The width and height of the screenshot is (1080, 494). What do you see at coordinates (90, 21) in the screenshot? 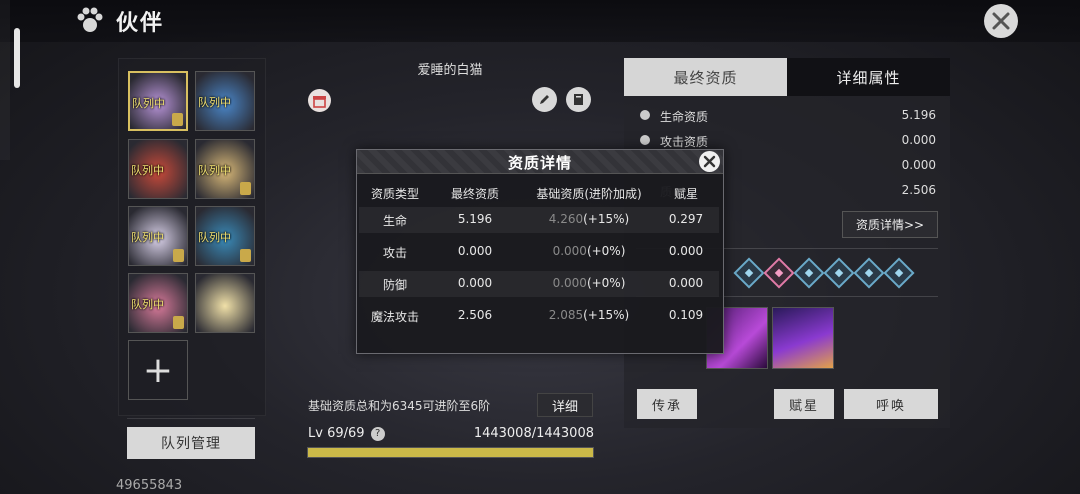
I see `paw-icon` at bounding box center [90, 21].